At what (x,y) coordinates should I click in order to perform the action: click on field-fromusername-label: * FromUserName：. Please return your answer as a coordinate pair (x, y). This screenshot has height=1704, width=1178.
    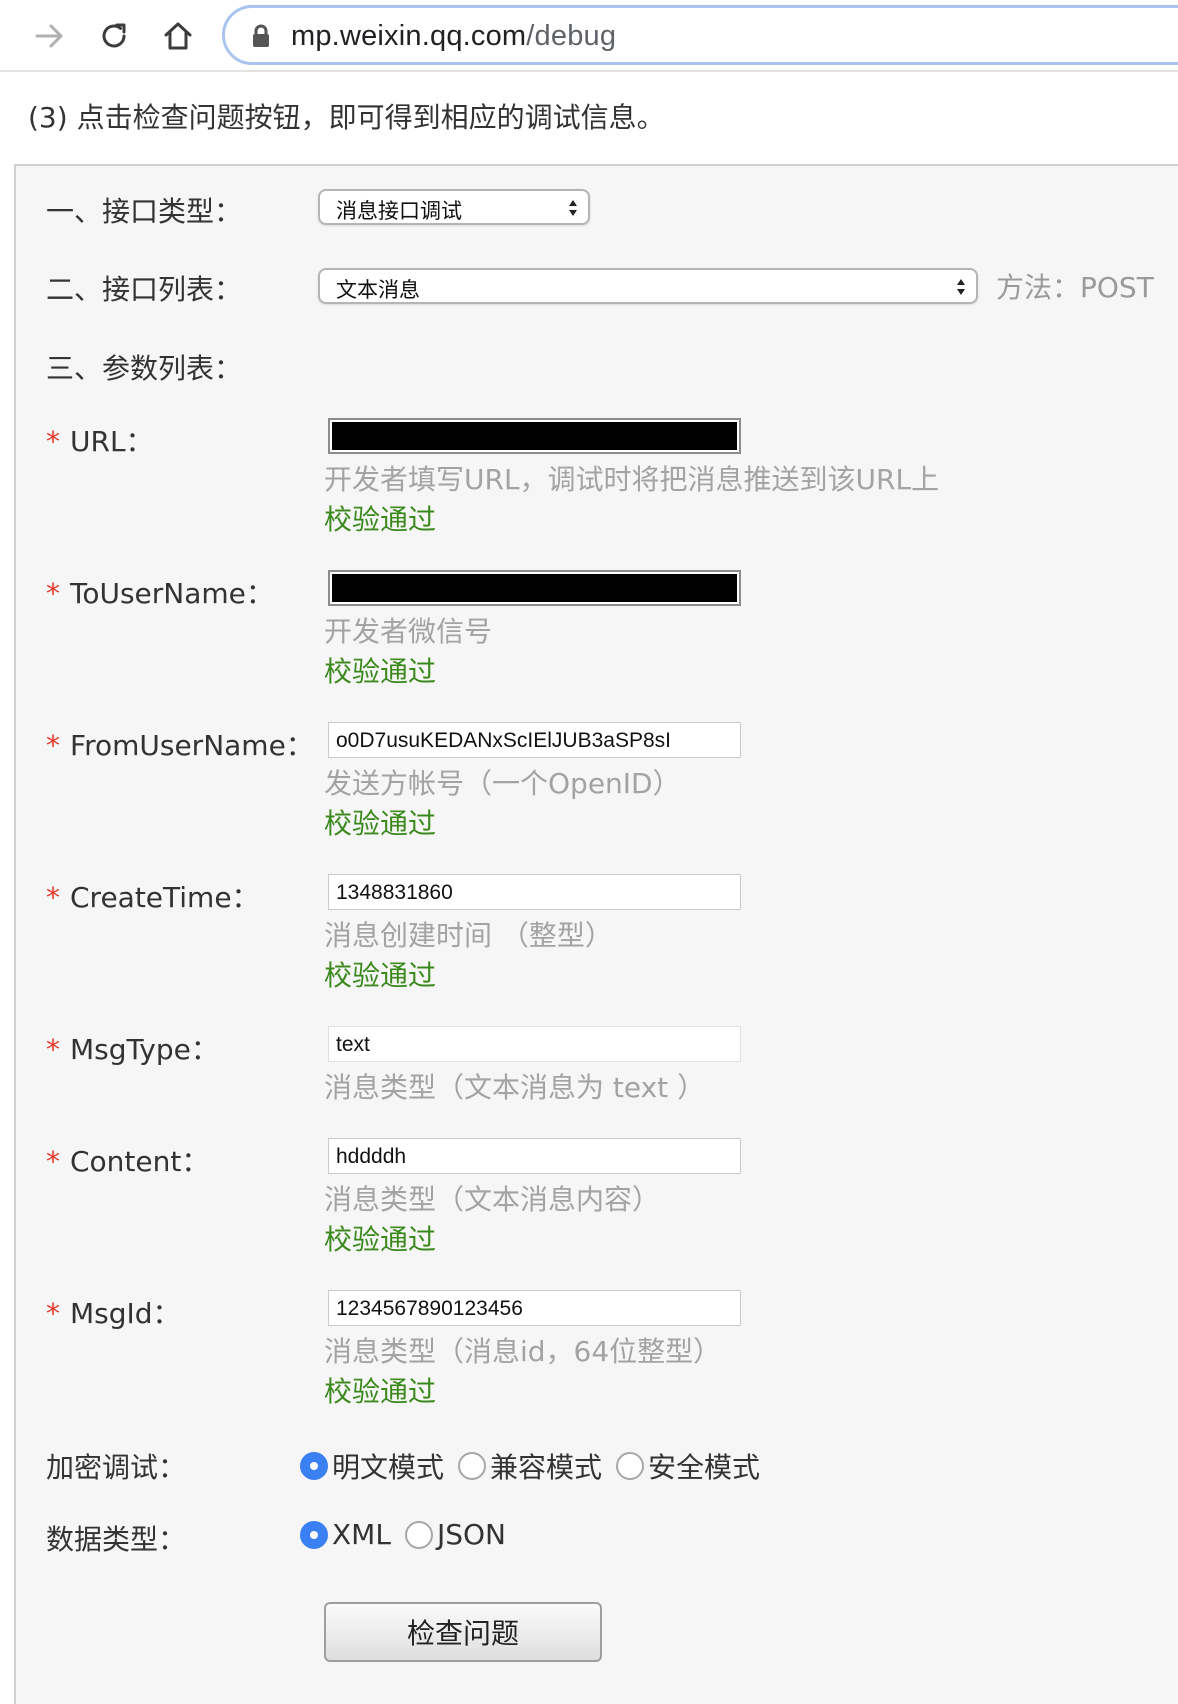
    Looking at the image, I should click on (180, 744).